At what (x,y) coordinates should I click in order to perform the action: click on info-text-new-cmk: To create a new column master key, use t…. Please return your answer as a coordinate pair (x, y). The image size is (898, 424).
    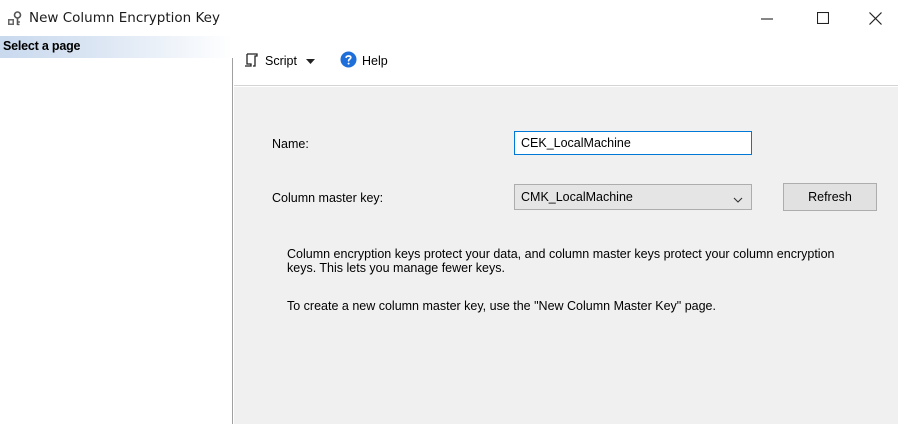
    Looking at the image, I should click on (501, 306).